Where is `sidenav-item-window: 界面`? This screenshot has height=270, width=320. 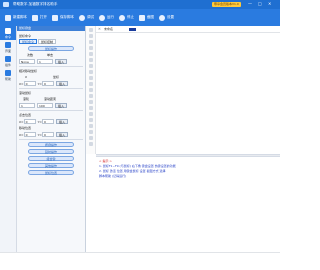 sidenav-item-window: 界面 is located at coordinates (8, 47).